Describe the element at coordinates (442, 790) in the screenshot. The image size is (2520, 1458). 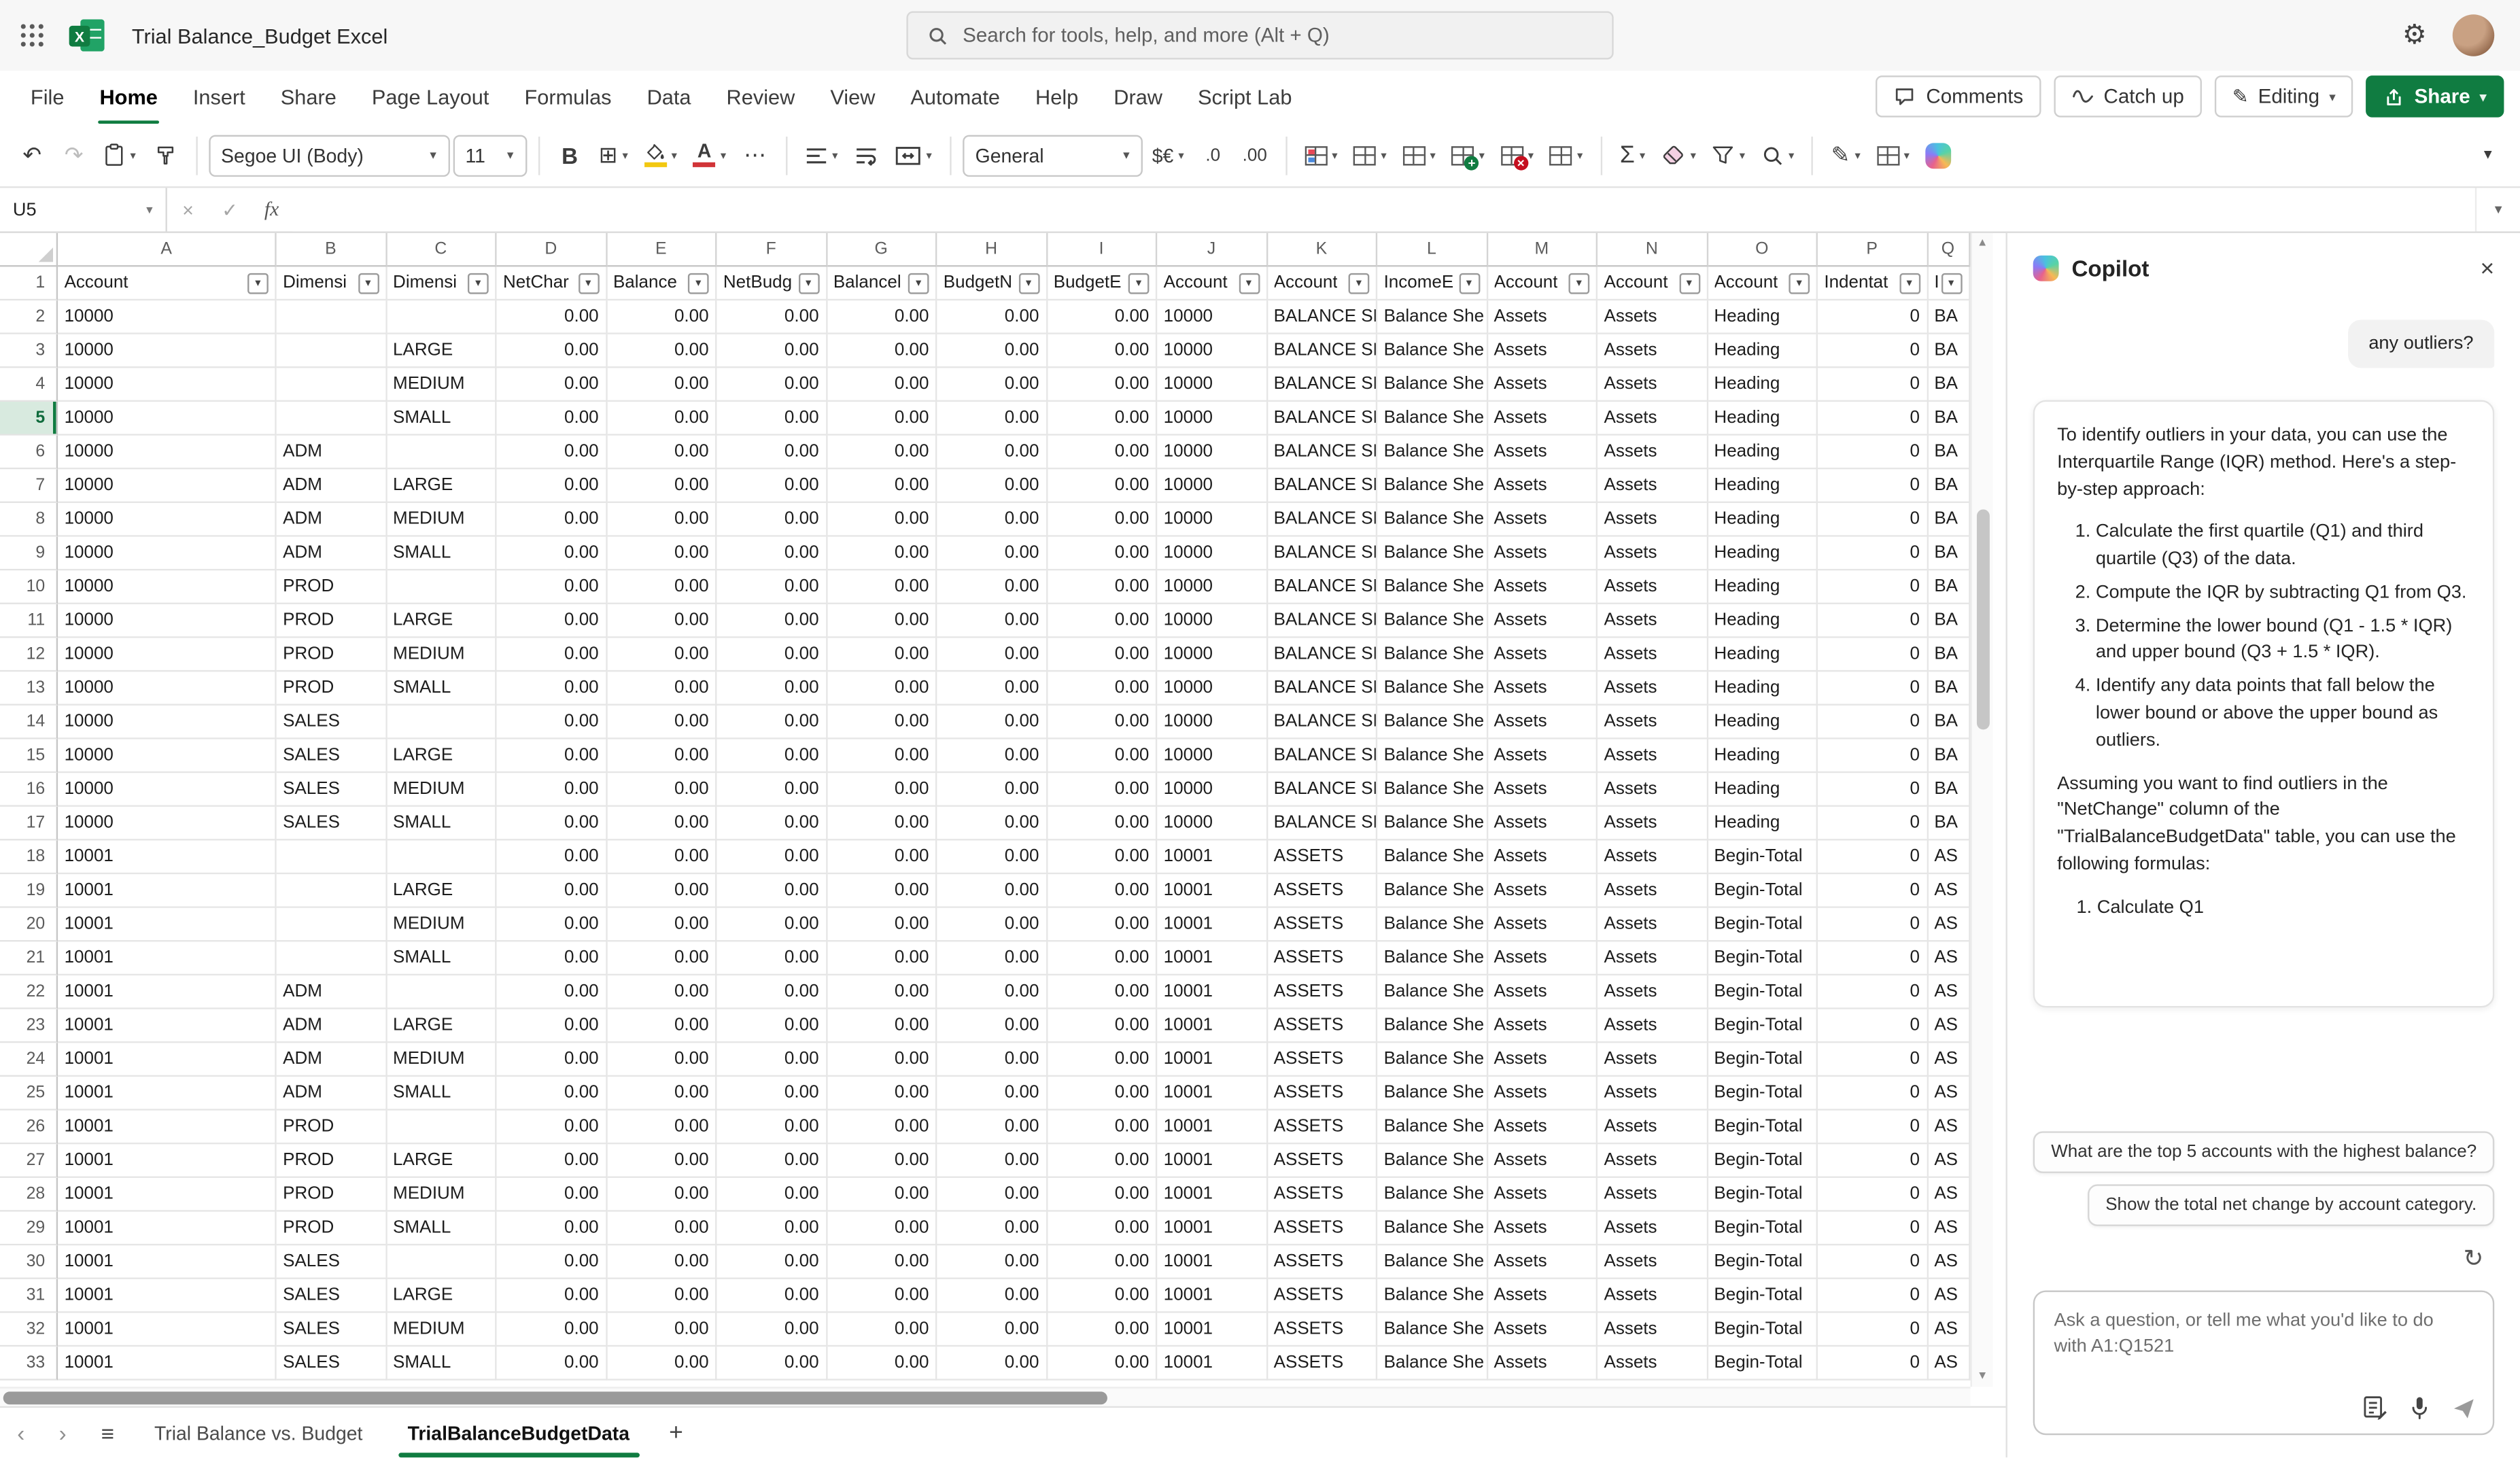
I see `cell: MEDIUM` at that location.